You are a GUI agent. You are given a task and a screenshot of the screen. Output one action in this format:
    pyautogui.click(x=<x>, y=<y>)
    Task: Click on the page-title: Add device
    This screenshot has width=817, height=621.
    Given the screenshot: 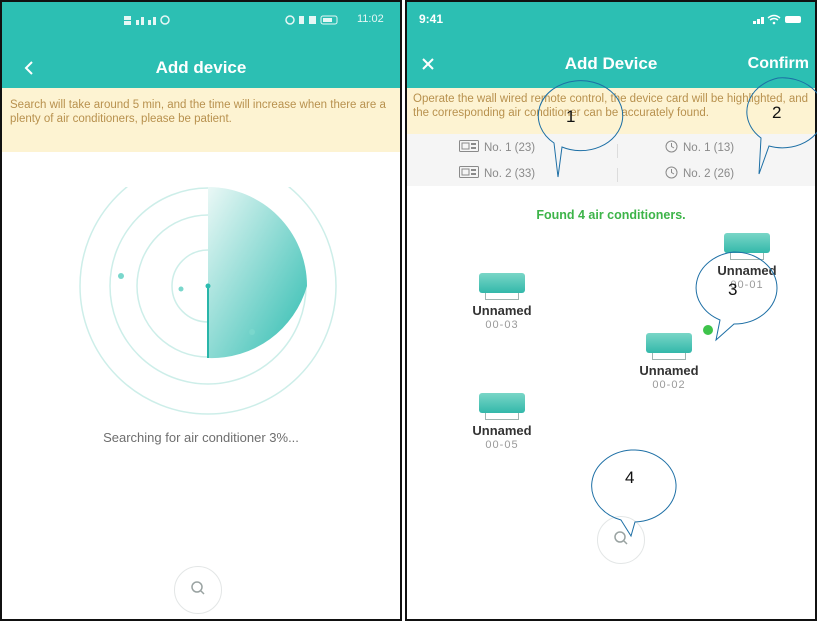 What is the action you would take?
    pyautogui.click(x=201, y=67)
    